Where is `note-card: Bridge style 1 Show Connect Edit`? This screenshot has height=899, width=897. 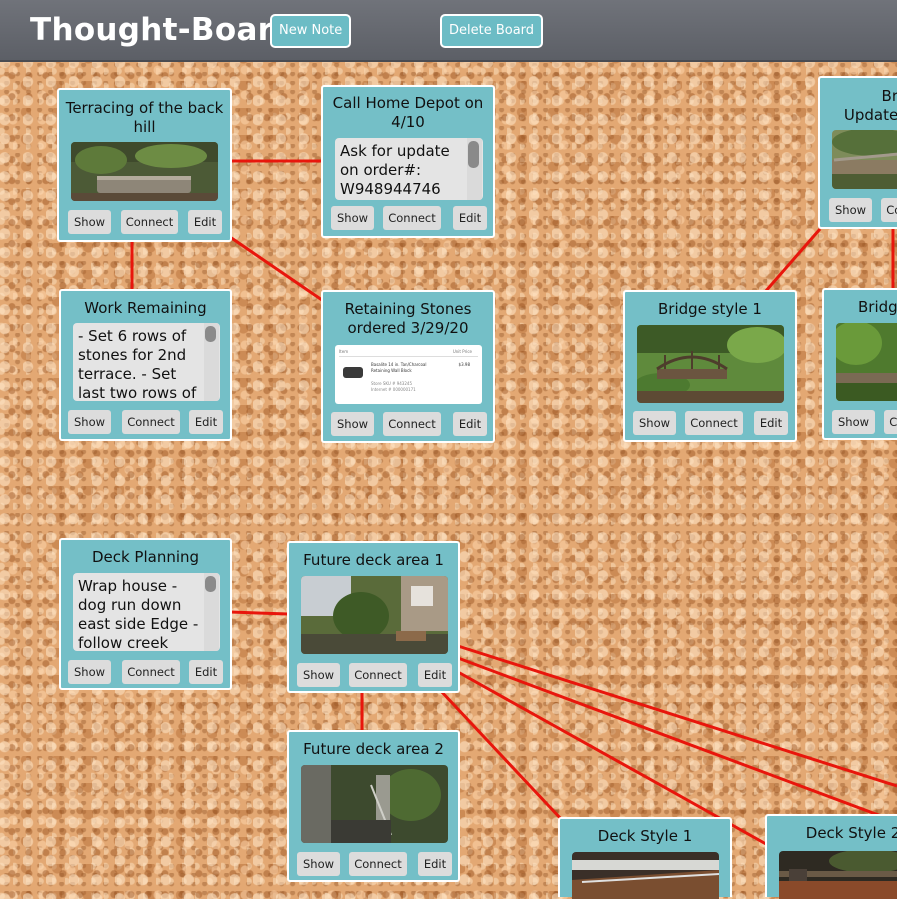
note-card: Bridge style 1 Show Connect Edit is located at coordinates (710, 366).